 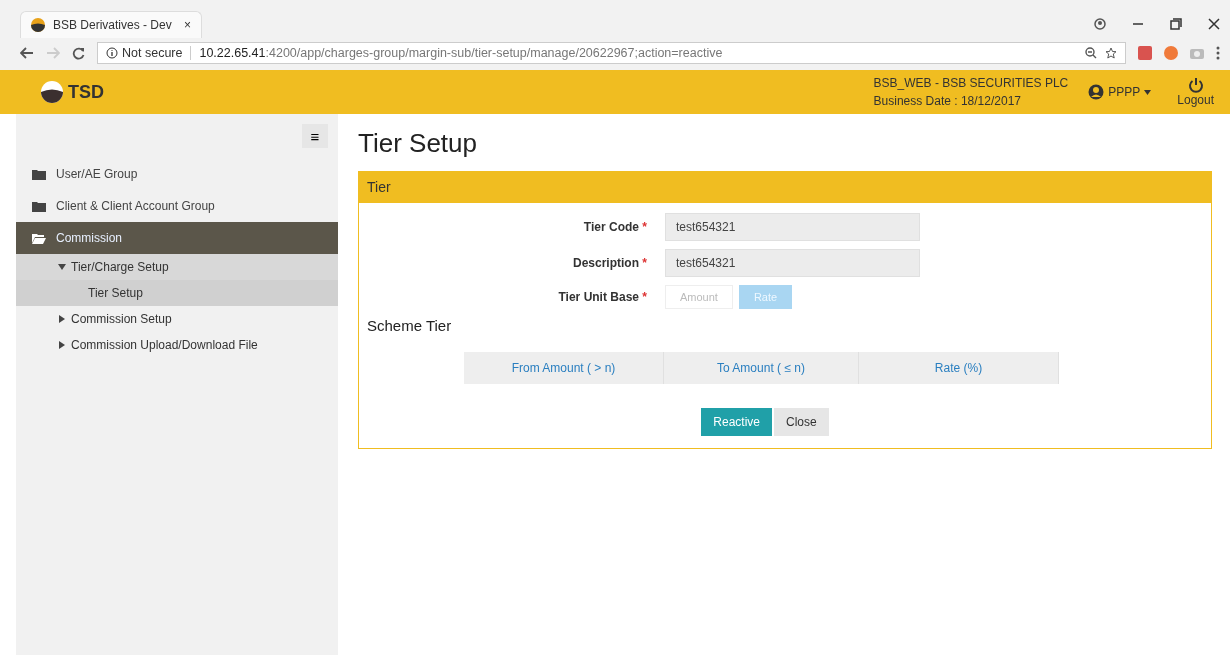 I want to click on logout-button: Logout, so click(x=1195, y=92).